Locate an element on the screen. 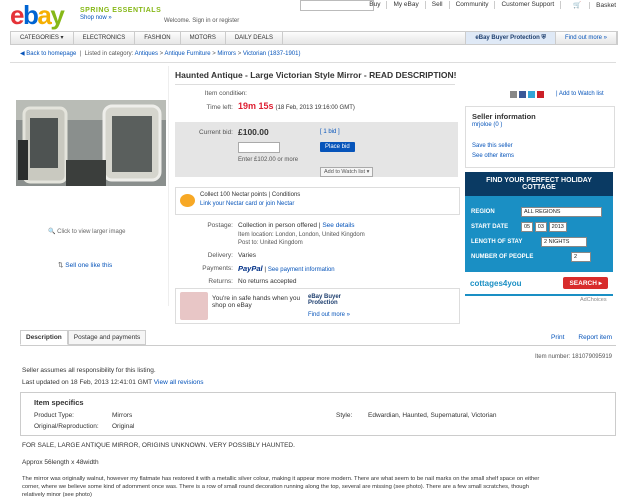 The image size is (634, 502). crumb-victorian: Victorian (1837-1901) is located at coordinates (272, 54).